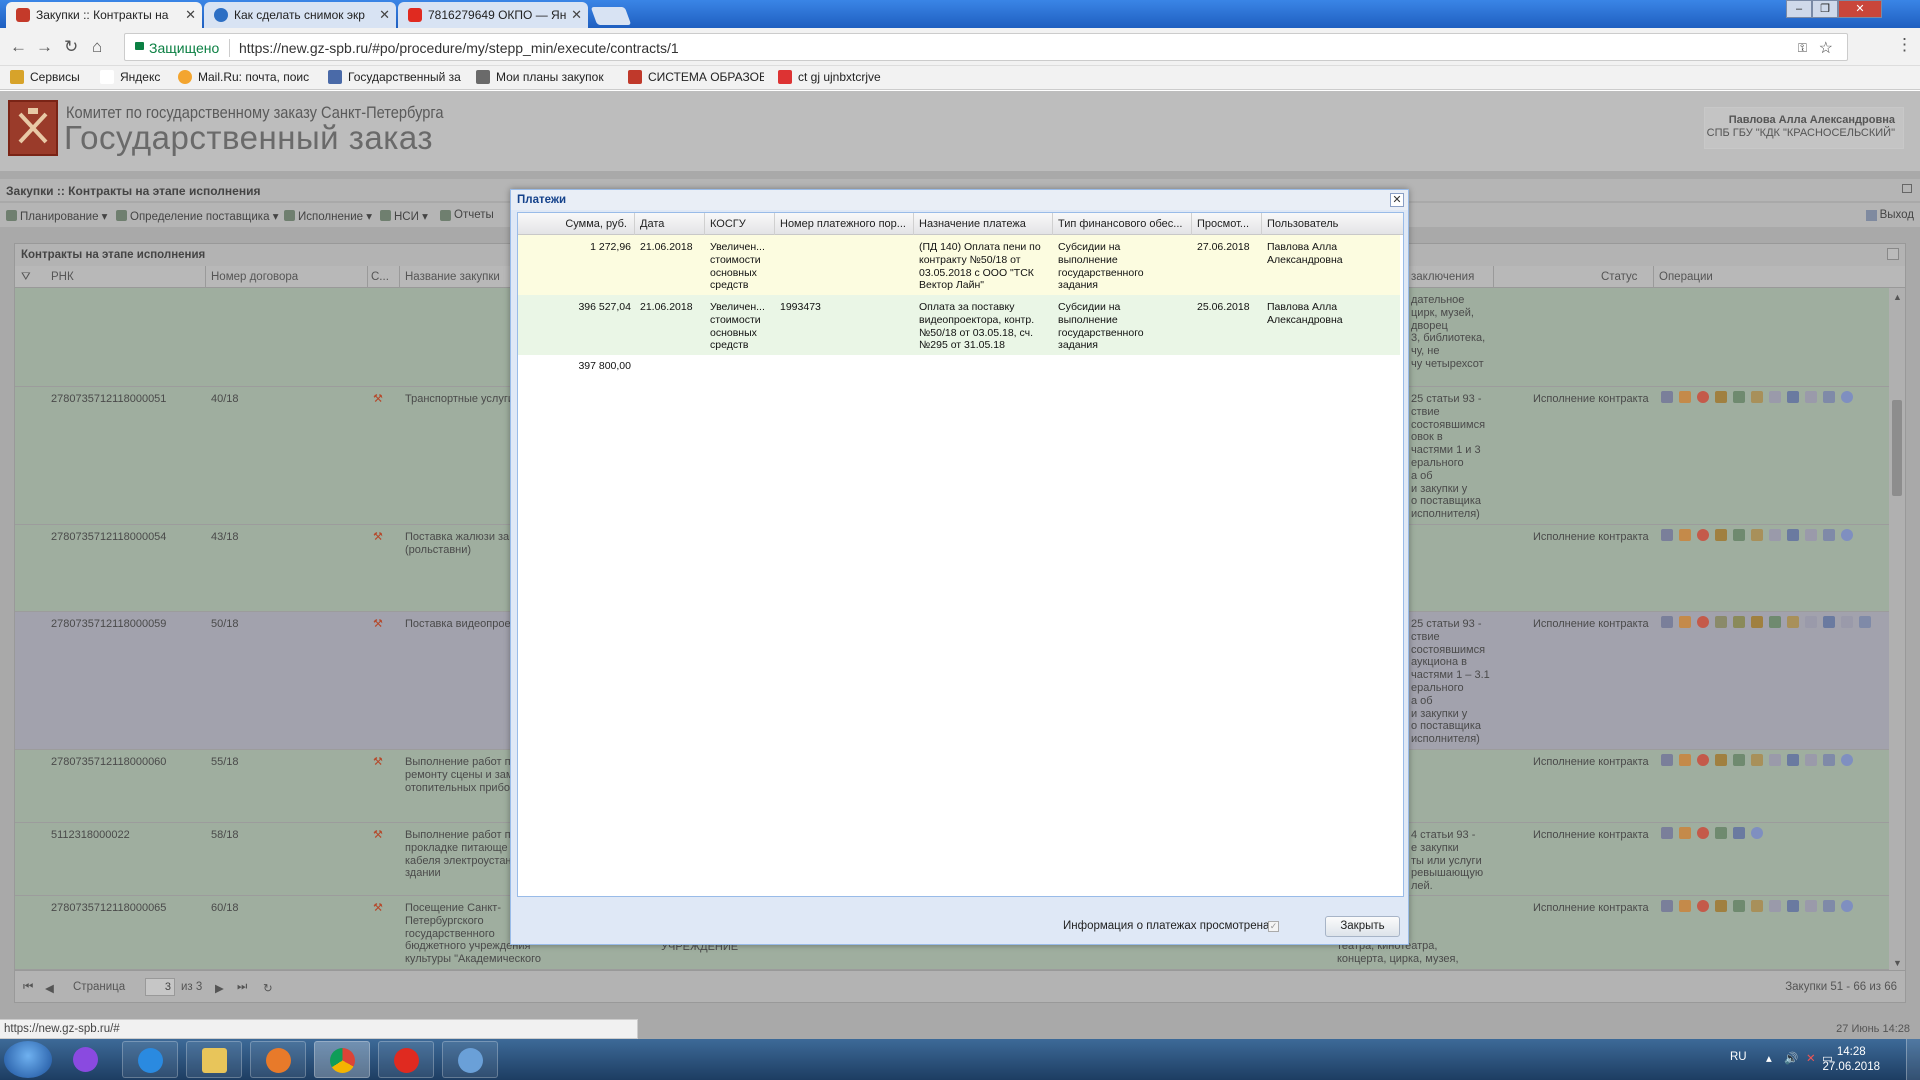 Image resolution: width=1920 pixels, height=1080 pixels. I want to click on panel-tool-icon, so click(1893, 254).